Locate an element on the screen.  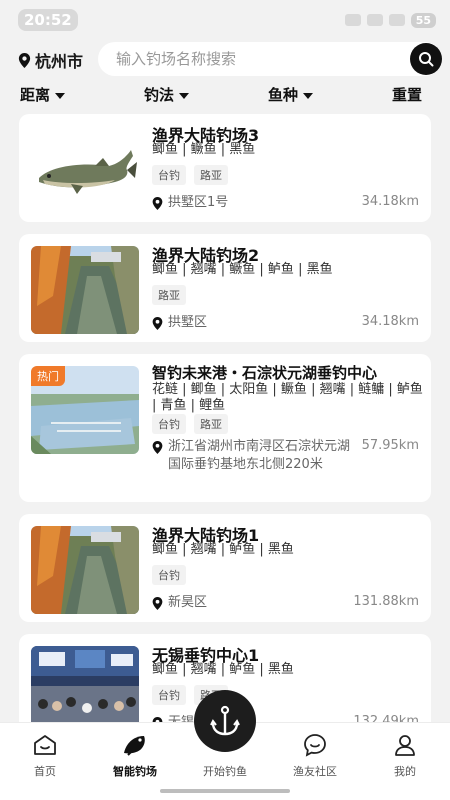
anchor-icon is located at coordinates (225, 720).